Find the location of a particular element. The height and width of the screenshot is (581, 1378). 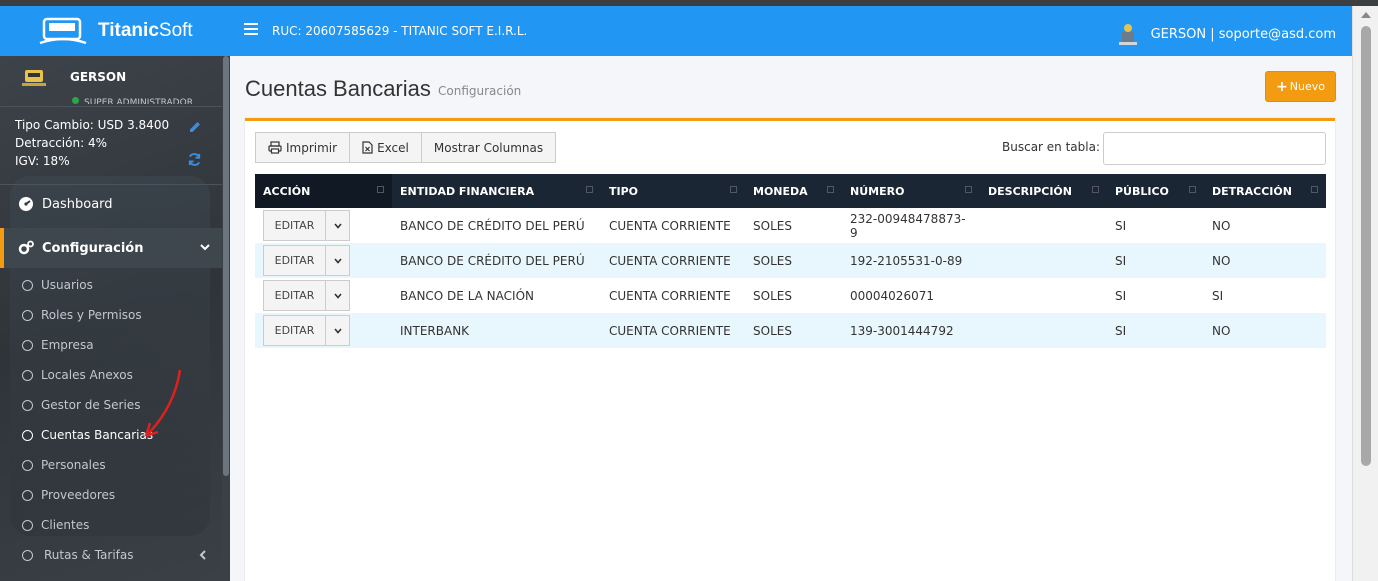

sidebar-user-panel: GERSON SUPER ADMINISTRADOR is located at coordinates (115, 81).